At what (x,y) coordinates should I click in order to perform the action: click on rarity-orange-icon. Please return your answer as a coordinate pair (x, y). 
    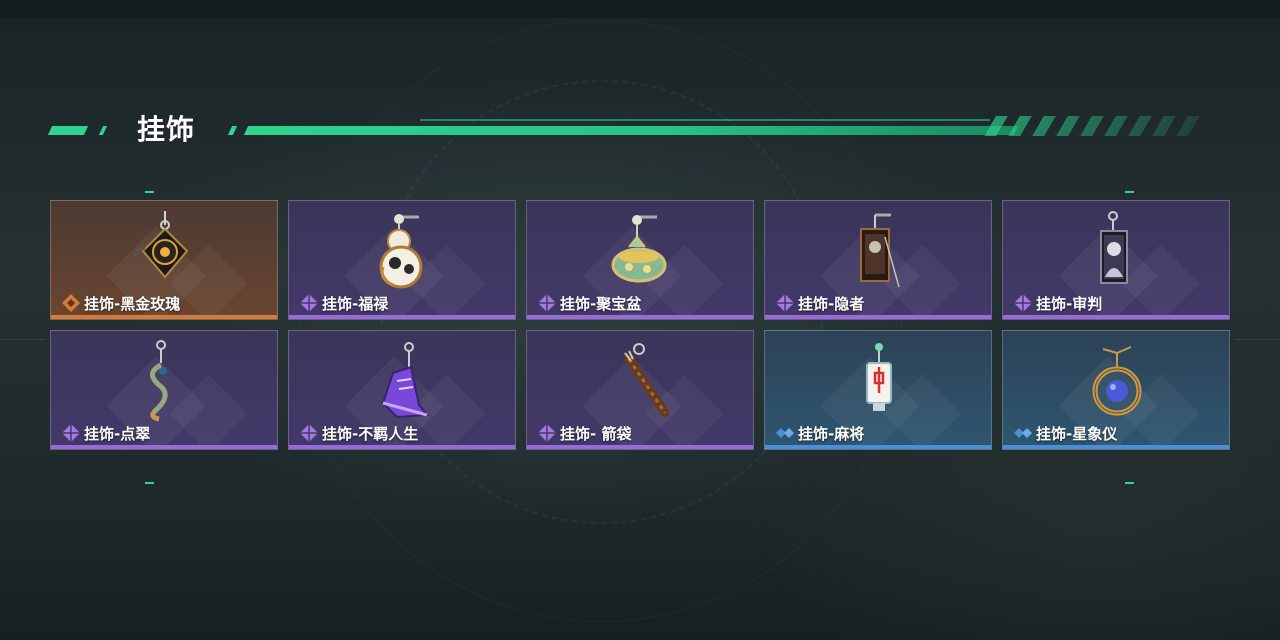
    Looking at the image, I should click on (71, 303).